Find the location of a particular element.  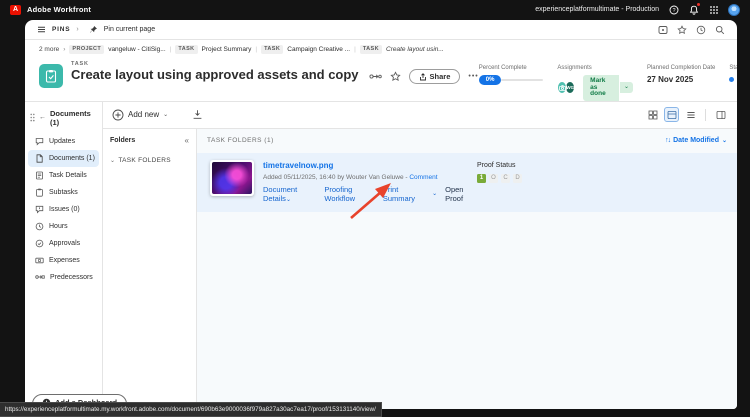

drag-handle-icon is located at coordinates (32, 117).